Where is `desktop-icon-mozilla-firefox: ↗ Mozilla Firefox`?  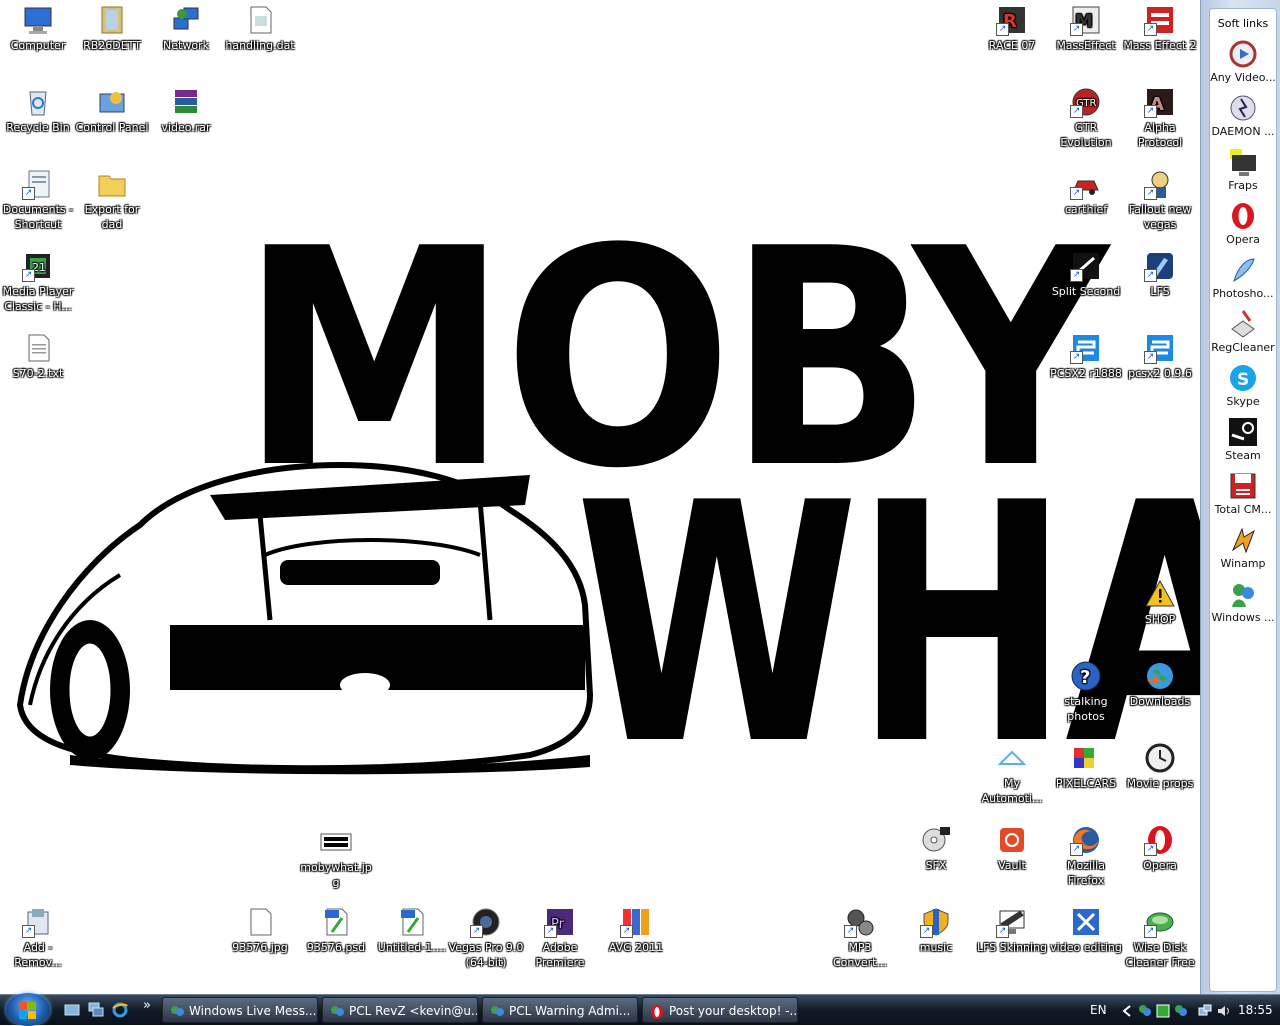 desktop-icon-mozilla-firefox: ↗ Mozilla Firefox is located at coordinates (1086, 856).